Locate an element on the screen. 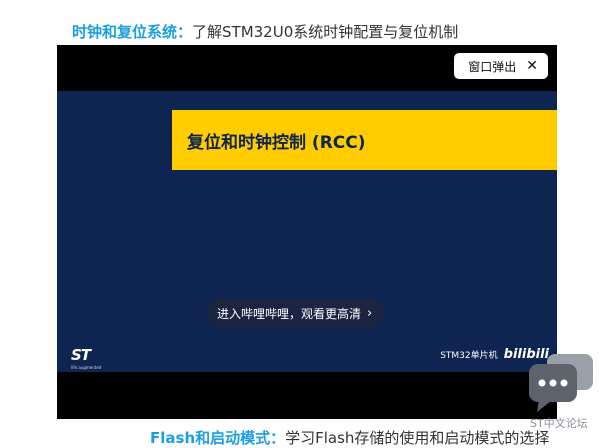  section-heading-text: 学习Flash存储的使用和启动模式的选择 is located at coordinates (417, 438).